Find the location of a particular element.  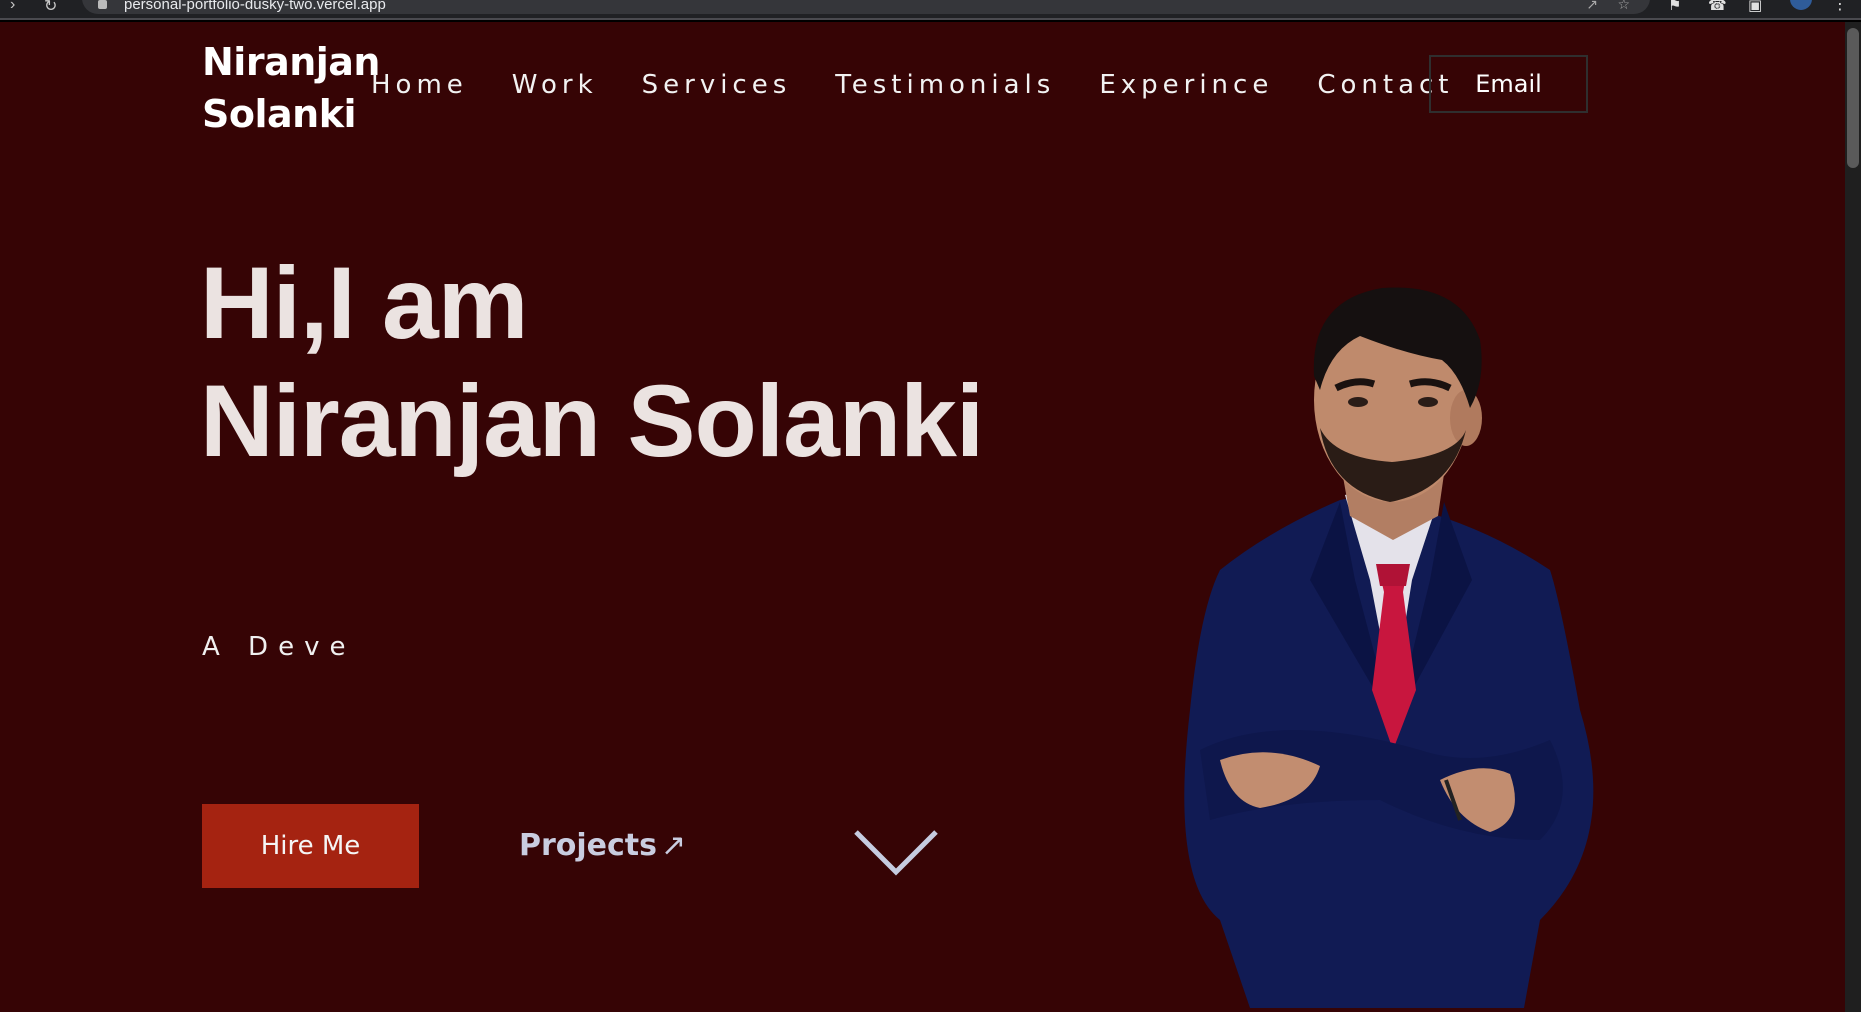

url-text: personal-portfolio-dusky-two.vercel.app is located at coordinates (255, 6).